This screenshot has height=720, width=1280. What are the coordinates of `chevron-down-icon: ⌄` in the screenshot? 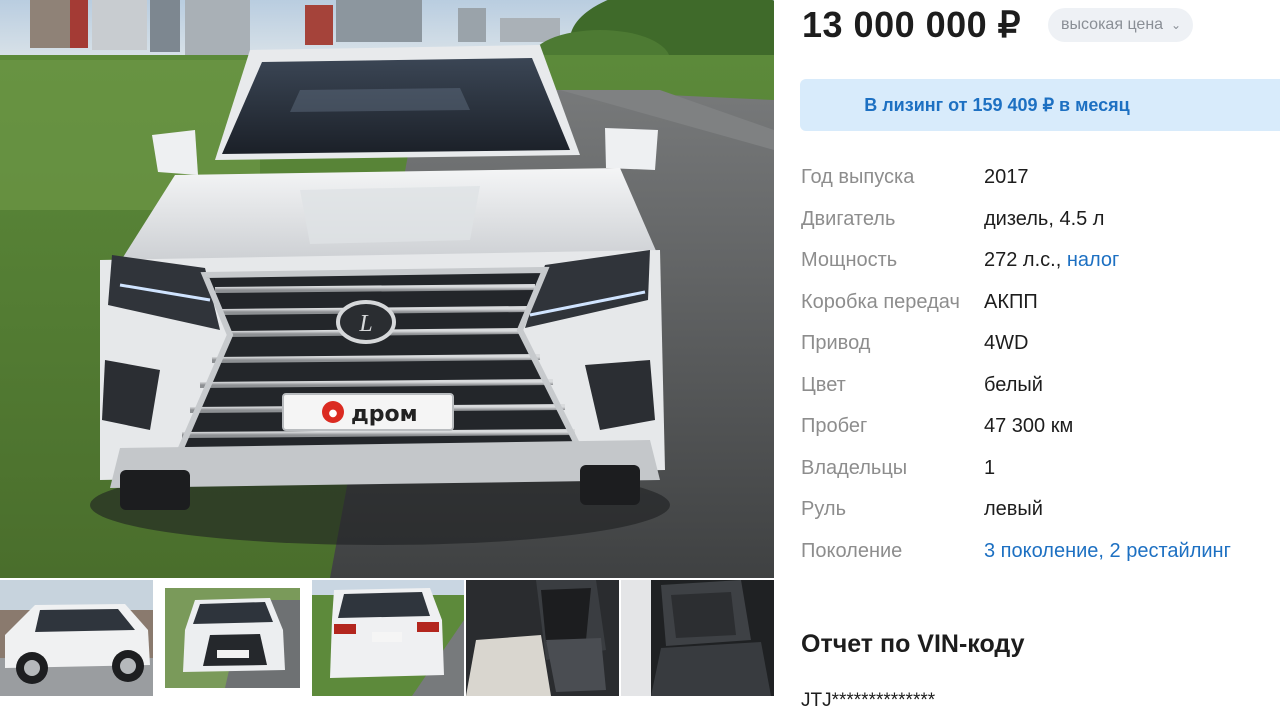 It's located at (1176, 25).